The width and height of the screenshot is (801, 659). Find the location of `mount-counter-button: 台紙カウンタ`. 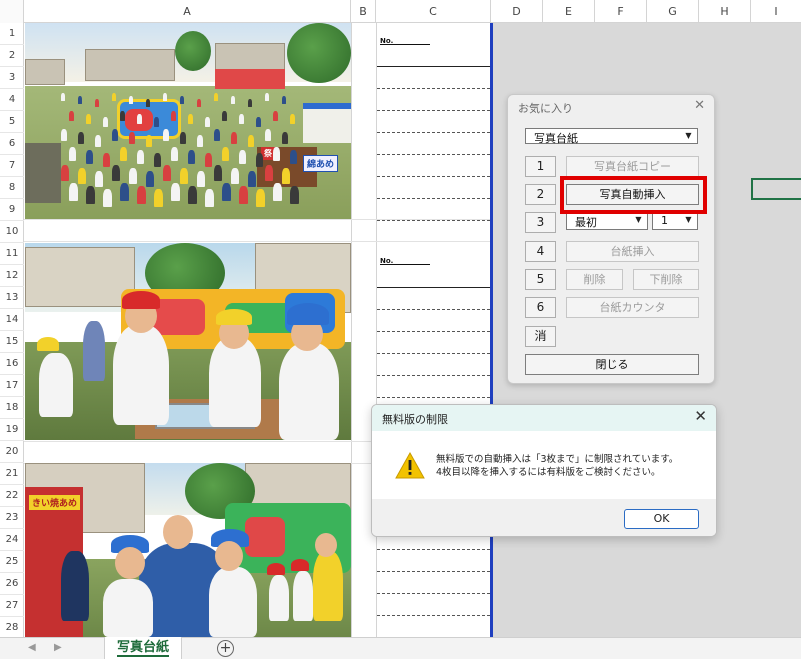

mount-counter-button: 台紙カウンタ is located at coordinates (632, 307).